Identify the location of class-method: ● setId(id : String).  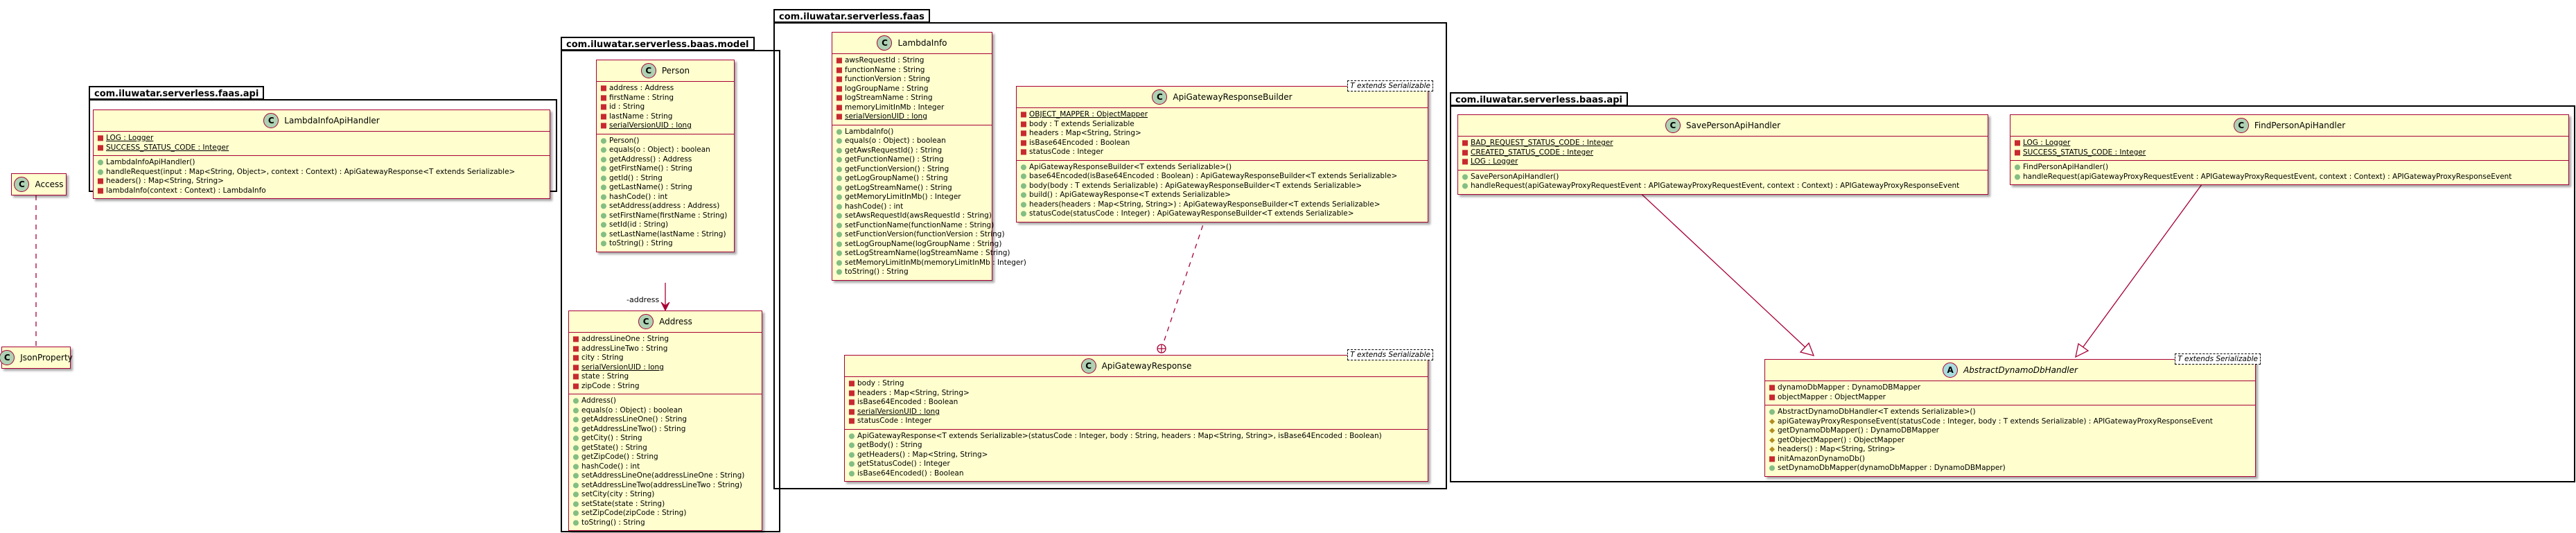
(665, 225).